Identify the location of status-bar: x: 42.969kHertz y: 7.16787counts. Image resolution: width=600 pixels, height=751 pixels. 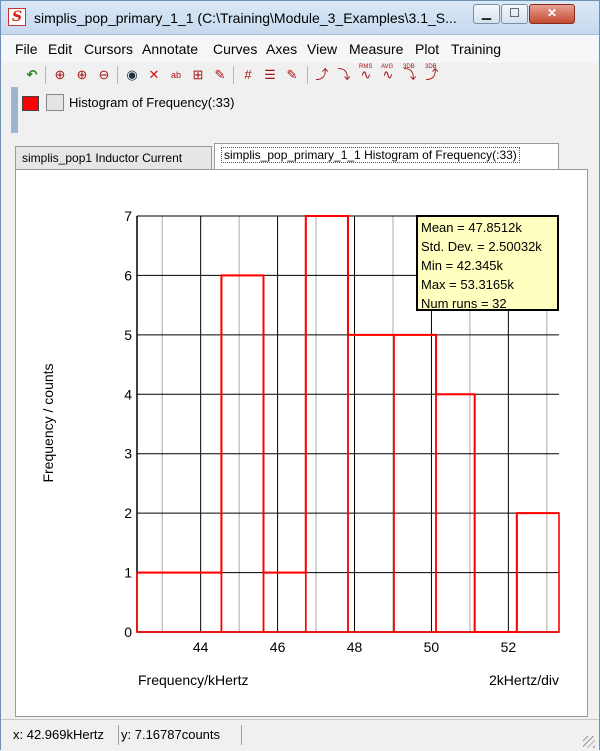
(300, 735).